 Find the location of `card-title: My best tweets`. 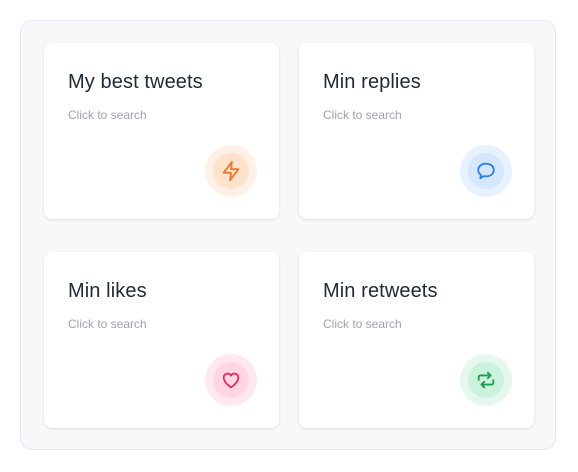

card-title: My best tweets is located at coordinates (135, 82).